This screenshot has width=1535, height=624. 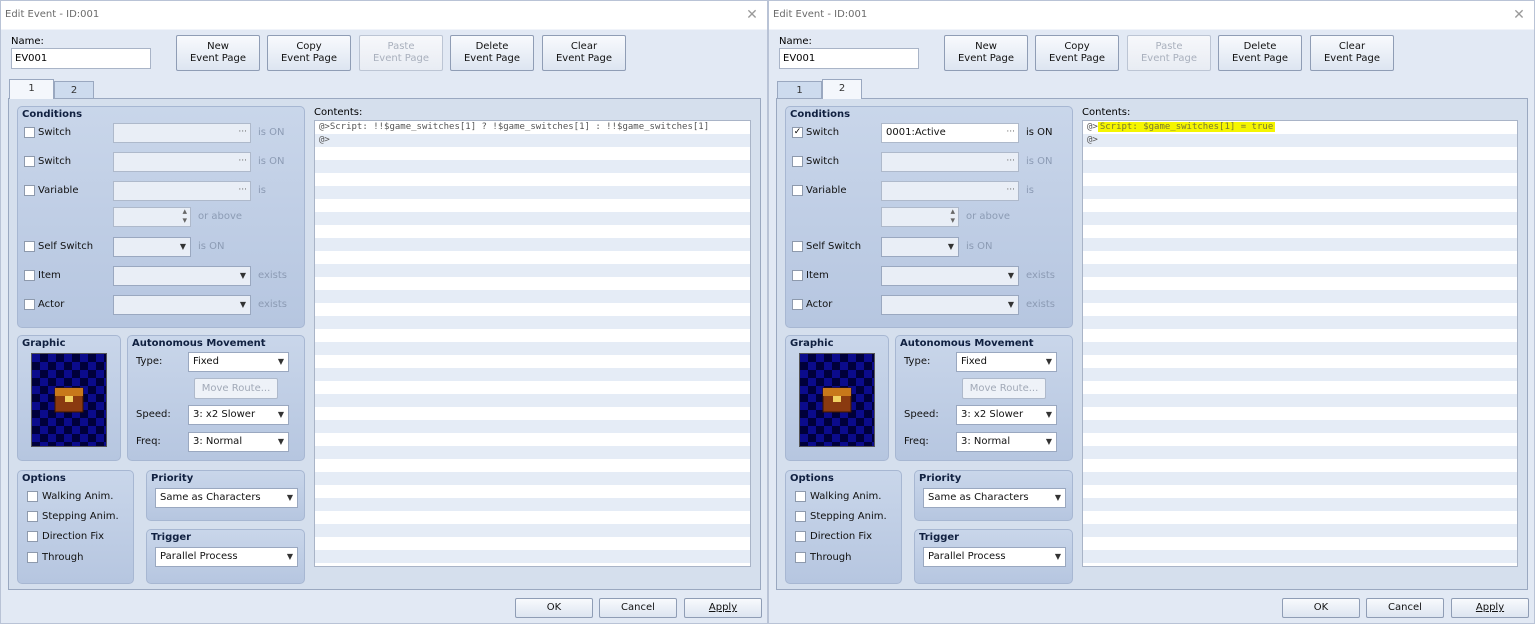 What do you see at coordinates (63, 557) in the screenshot?
I see `through-label: Through` at bounding box center [63, 557].